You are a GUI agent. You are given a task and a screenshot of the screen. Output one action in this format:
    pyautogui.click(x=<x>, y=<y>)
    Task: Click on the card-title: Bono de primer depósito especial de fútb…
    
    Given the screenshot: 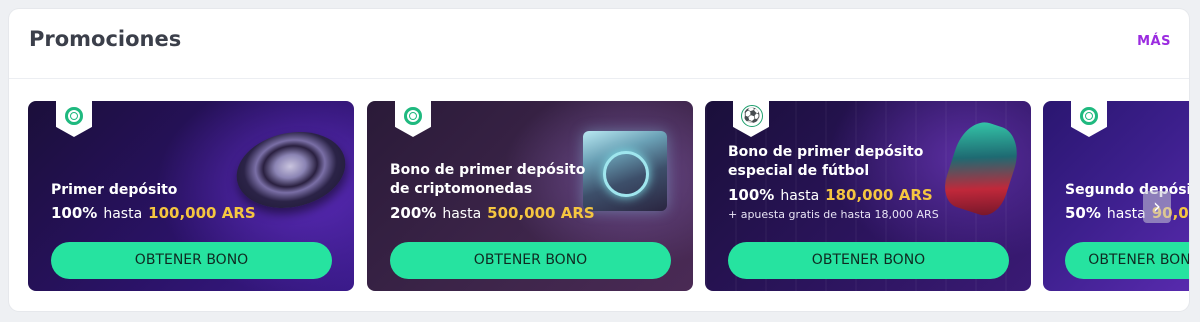 What is the action you would take?
    pyautogui.click(x=826, y=161)
    